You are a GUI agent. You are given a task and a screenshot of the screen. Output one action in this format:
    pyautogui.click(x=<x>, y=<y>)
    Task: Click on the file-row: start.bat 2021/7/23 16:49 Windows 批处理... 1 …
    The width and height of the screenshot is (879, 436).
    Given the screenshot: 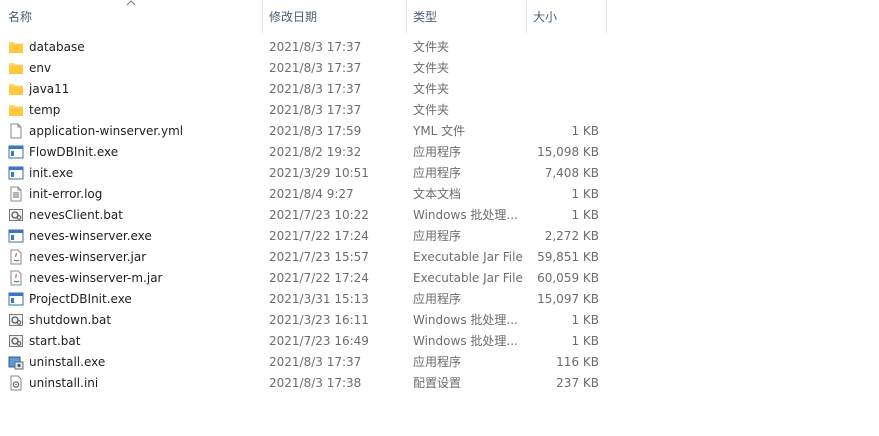 What is the action you would take?
    pyautogui.click(x=305, y=341)
    